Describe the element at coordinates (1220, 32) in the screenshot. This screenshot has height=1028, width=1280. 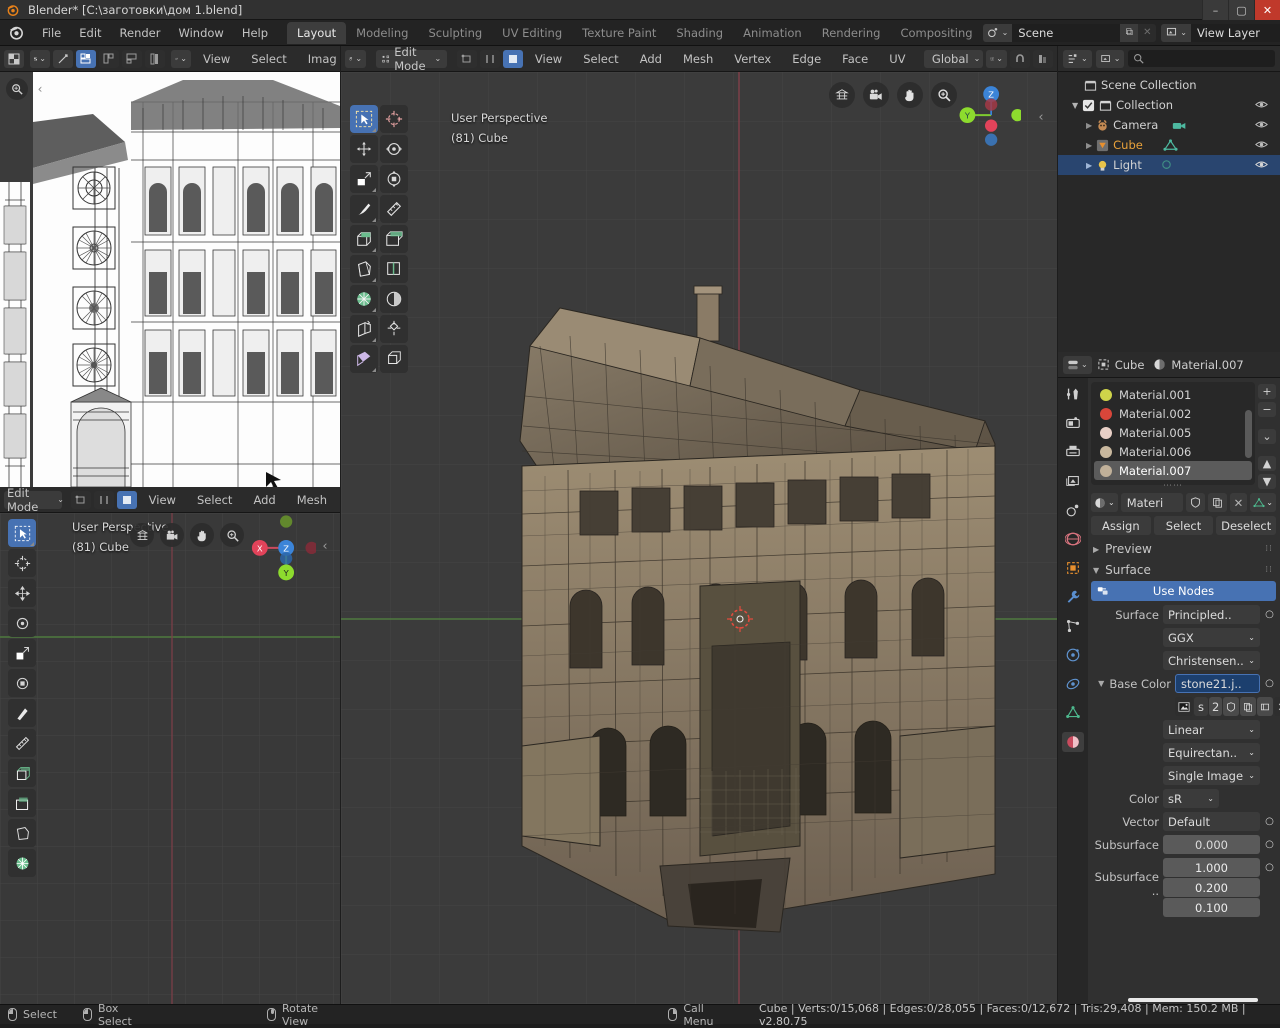
I see `view-layer-selector: ⌄ View Layer ⧉ ✕` at that location.